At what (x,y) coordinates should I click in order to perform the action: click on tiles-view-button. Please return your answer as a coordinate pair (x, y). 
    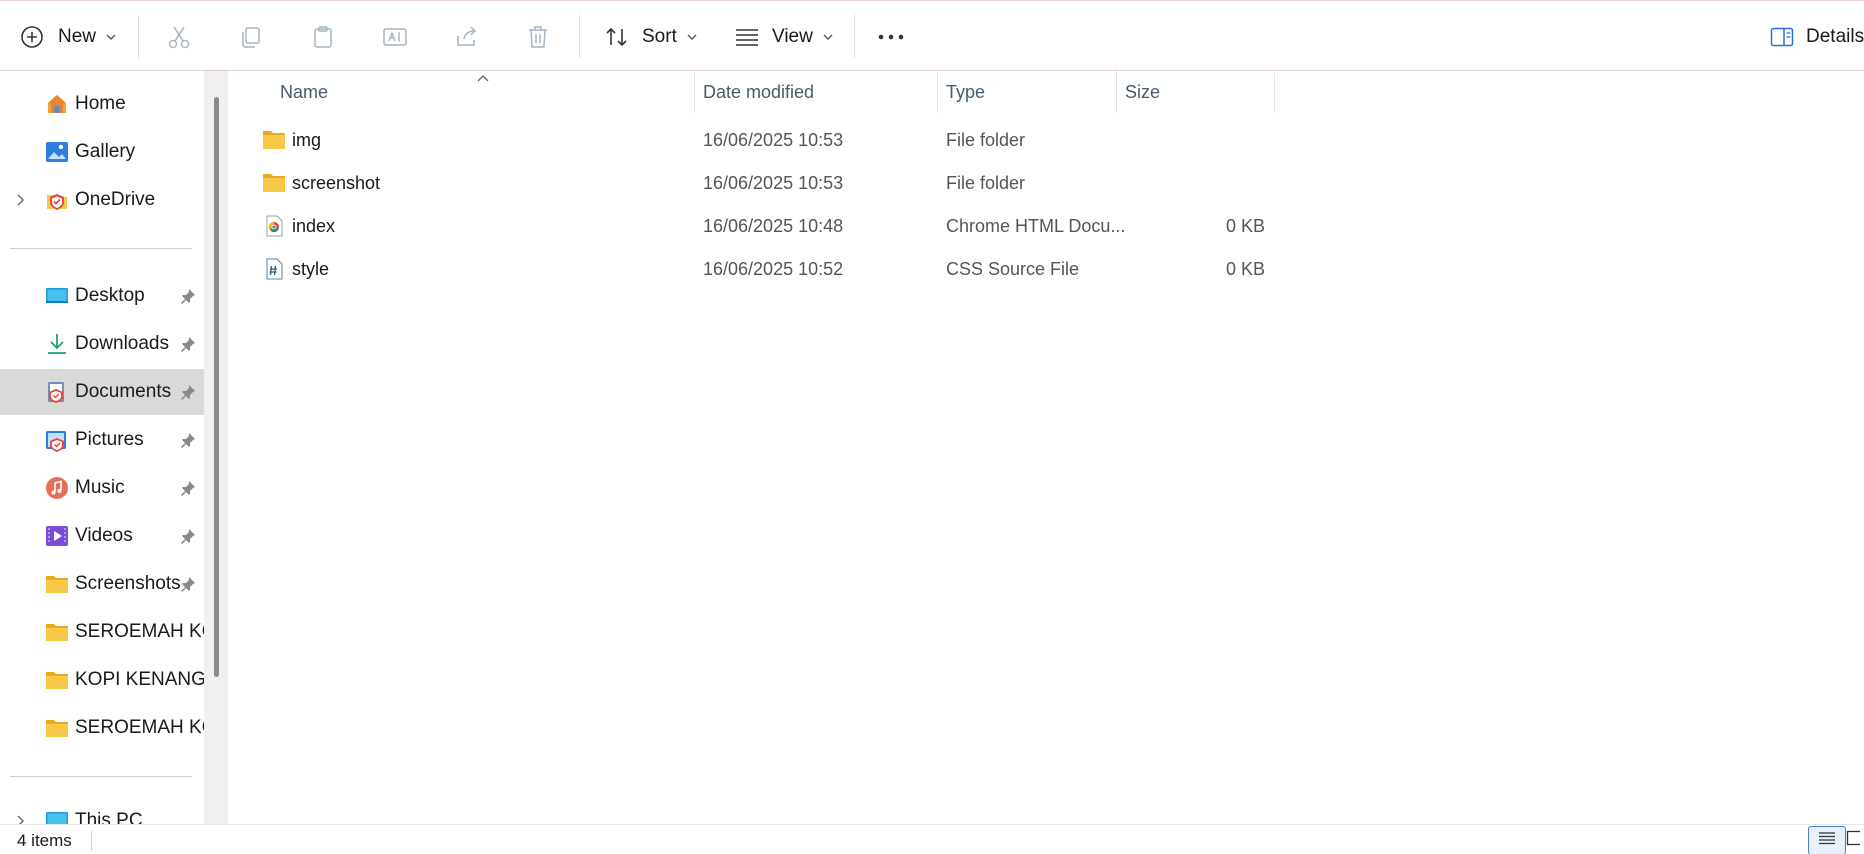
    Looking at the image, I should click on (1855, 840).